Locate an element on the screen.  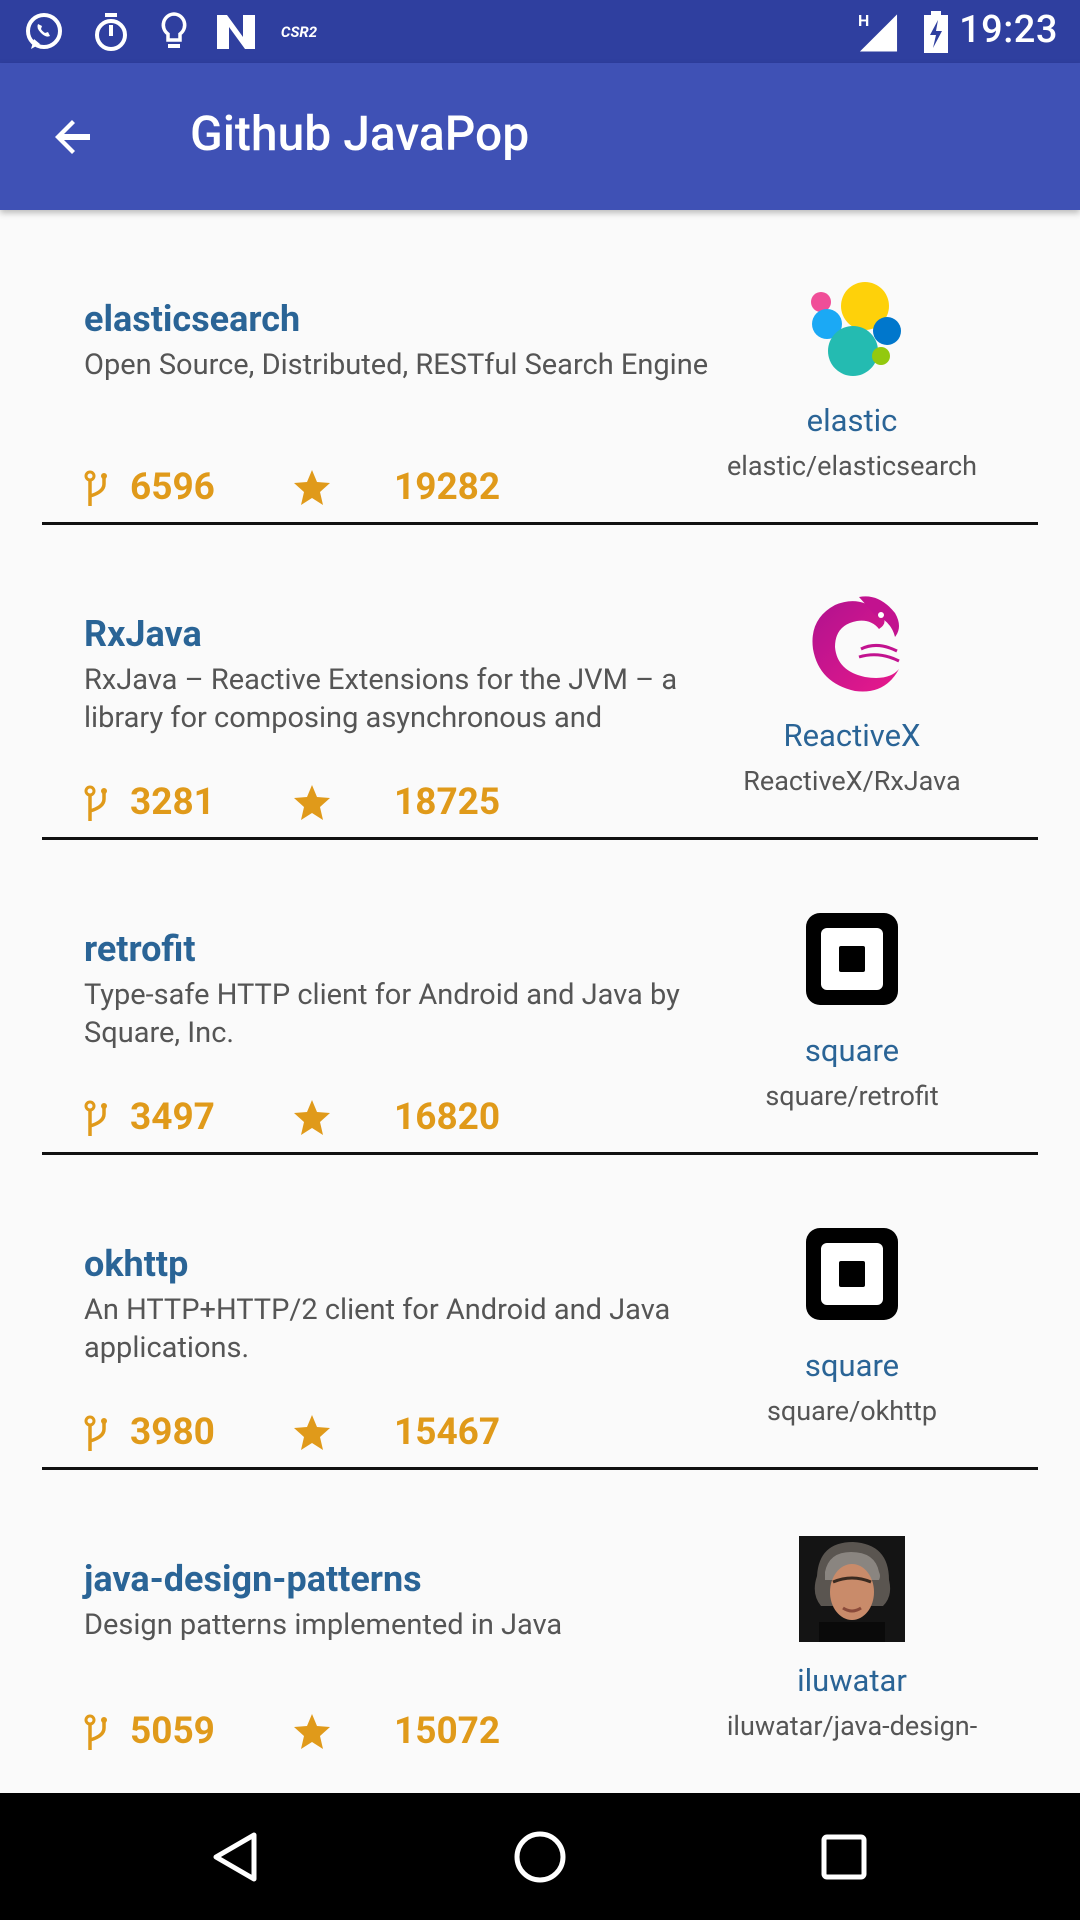
star-count: 15072 is located at coordinates (447, 1731).